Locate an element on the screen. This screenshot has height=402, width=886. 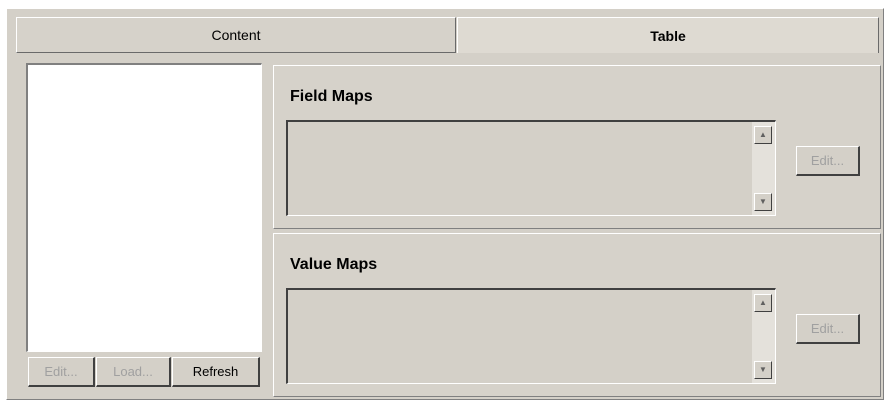
value-maps-list: ▲ ▼ is located at coordinates (531, 336).